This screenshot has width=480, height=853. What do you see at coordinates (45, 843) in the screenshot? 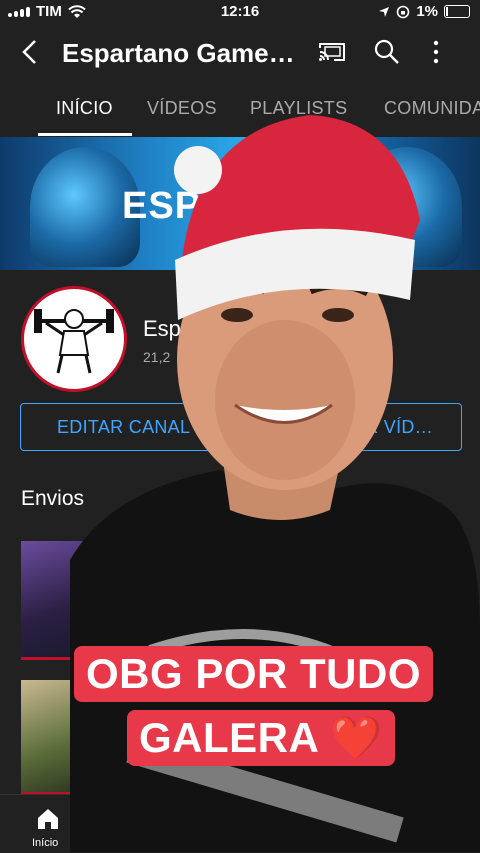
I see `nav-item-home-label: Início` at bounding box center [45, 843].